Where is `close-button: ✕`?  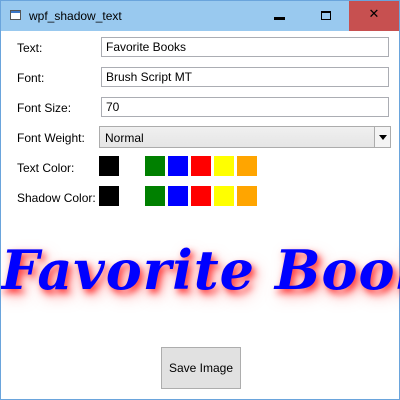
close-button: ✕ is located at coordinates (374, 16).